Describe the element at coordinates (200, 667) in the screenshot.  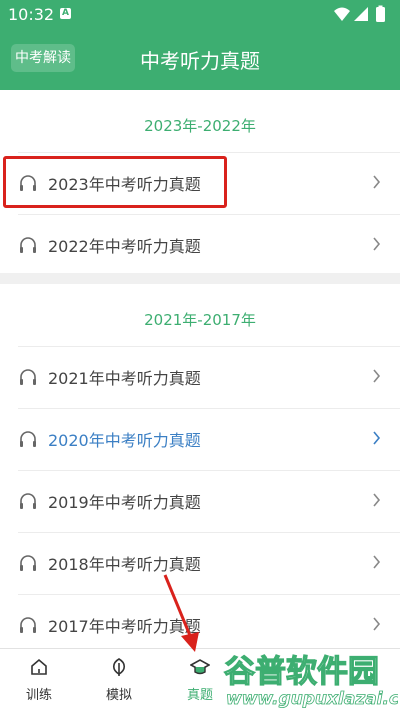
I see `graduation-cap-icon` at that location.